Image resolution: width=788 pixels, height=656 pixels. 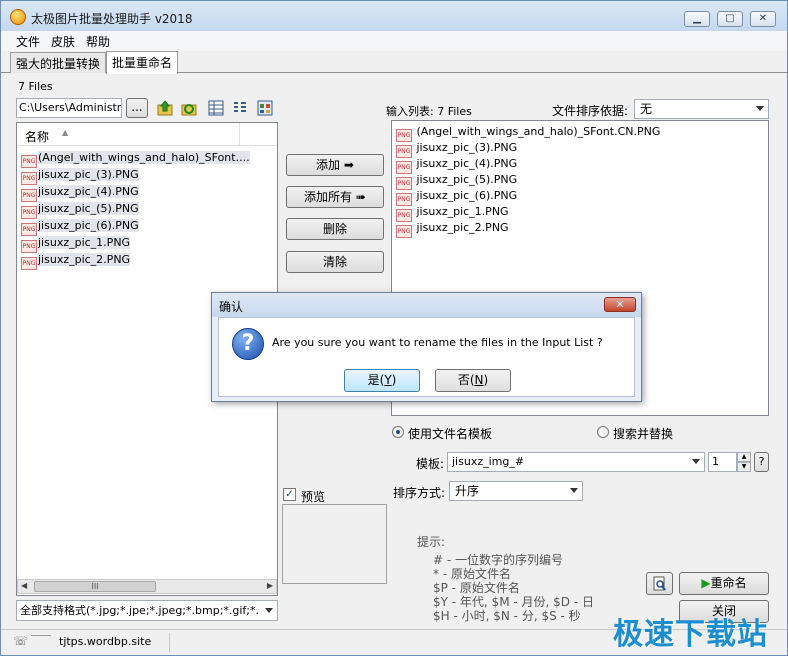 I want to click on details-view-icon, so click(x=216, y=108).